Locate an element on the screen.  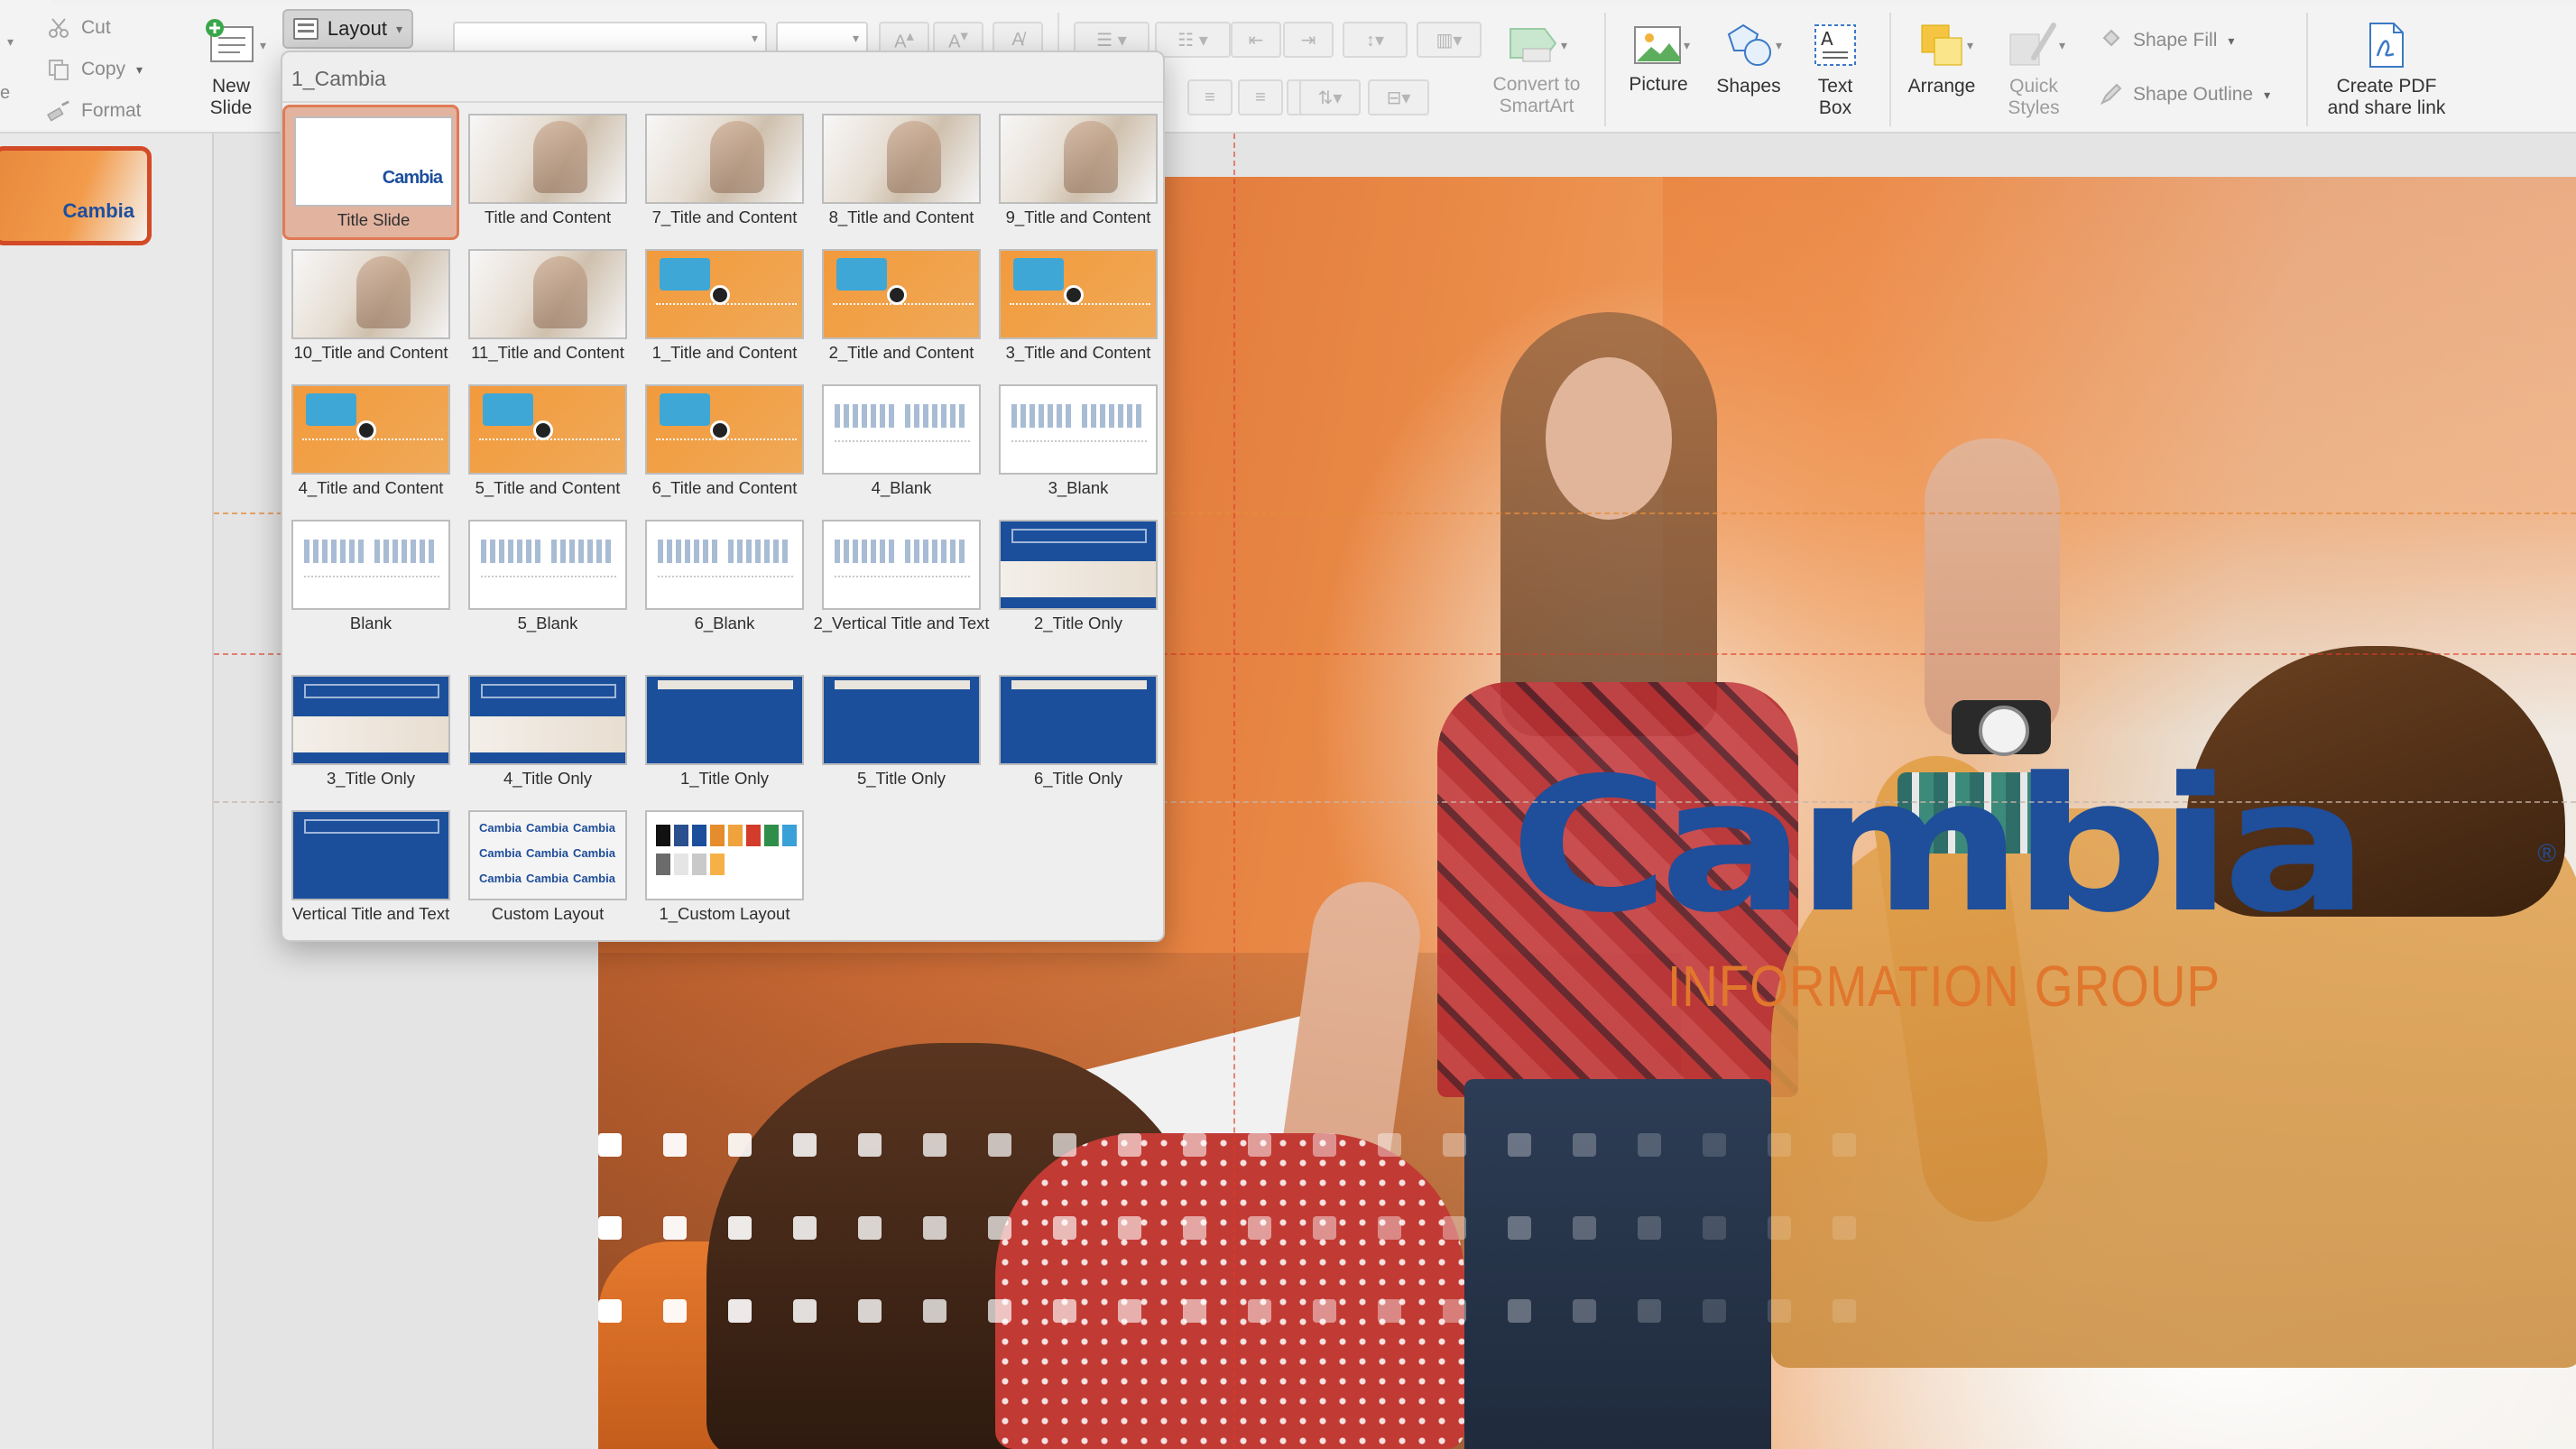
copy-icon is located at coordinates (58, 70).